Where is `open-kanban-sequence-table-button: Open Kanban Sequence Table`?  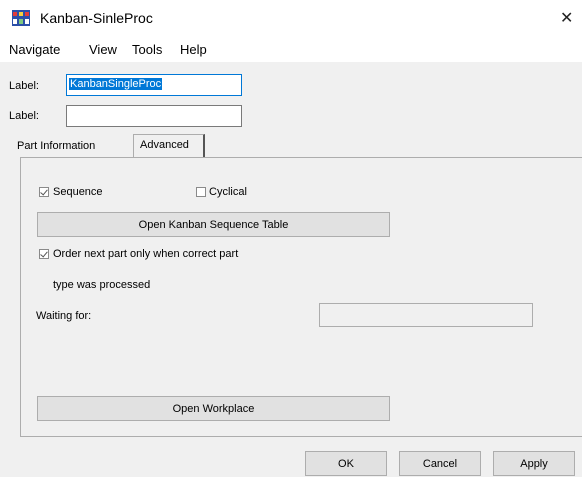 open-kanban-sequence-table-button: Open Kanban Sequence Table is located at coordinates (213, 224).